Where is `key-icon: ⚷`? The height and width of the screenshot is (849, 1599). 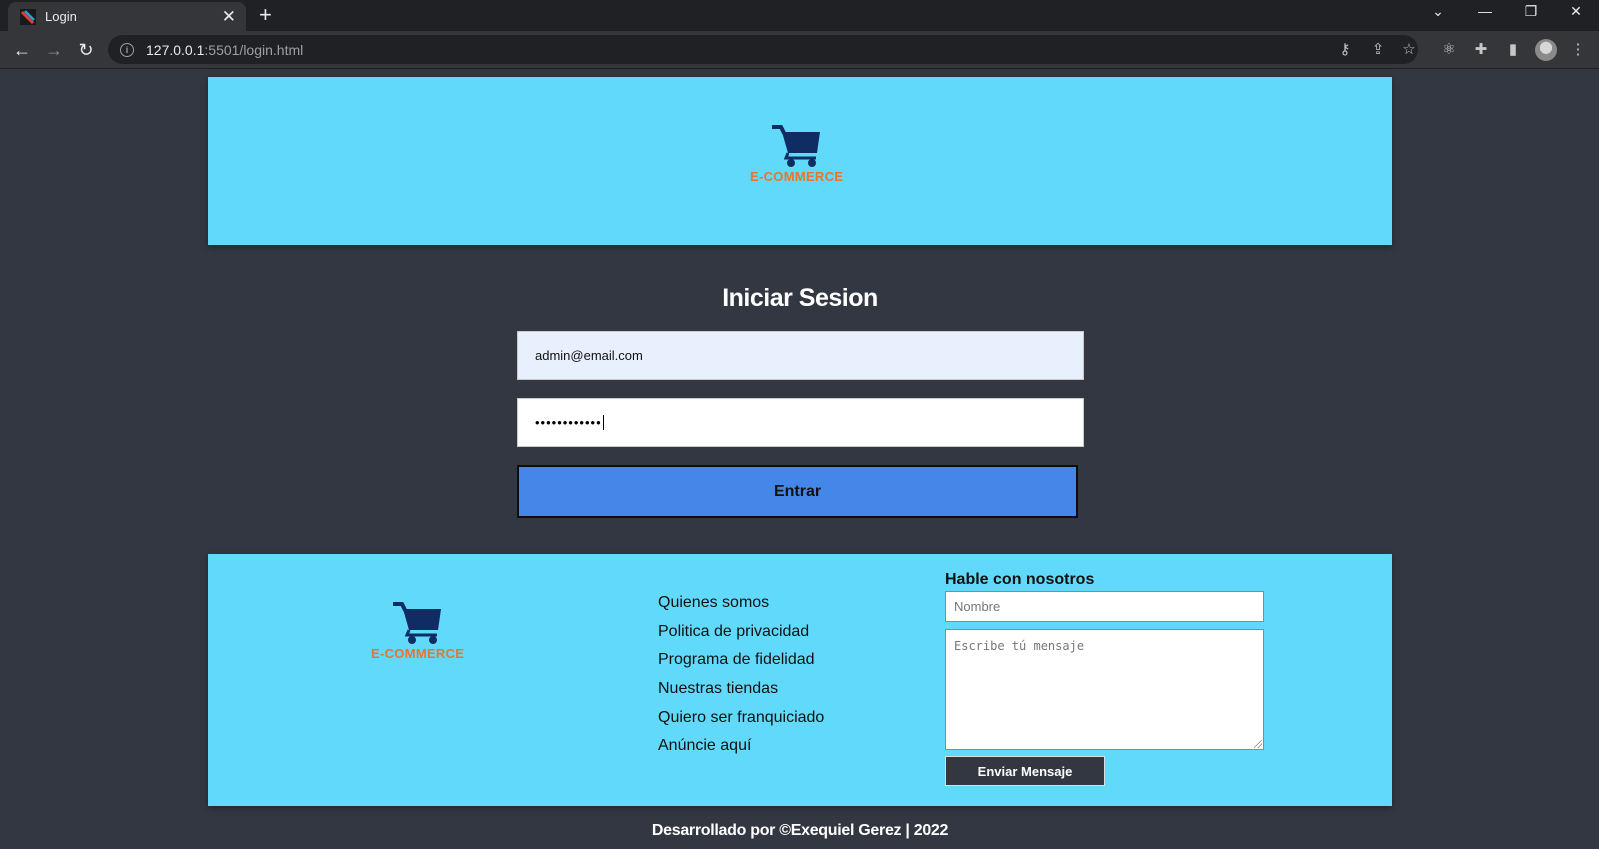 key-icon: ⚷ is located at coordinates (1345, 49).